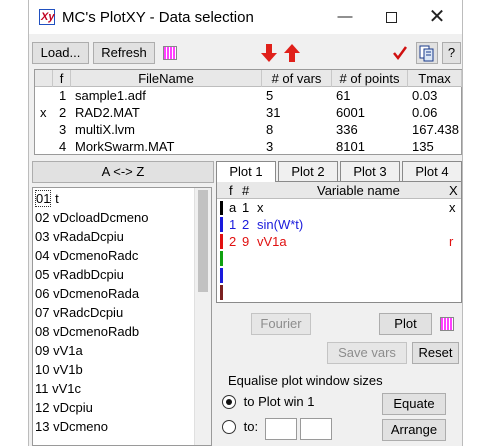 This screenshot has height=446, width=492. Describe the element at coordinates (246, 241) in the screenshot. I see `cell-num: 9` at that location.